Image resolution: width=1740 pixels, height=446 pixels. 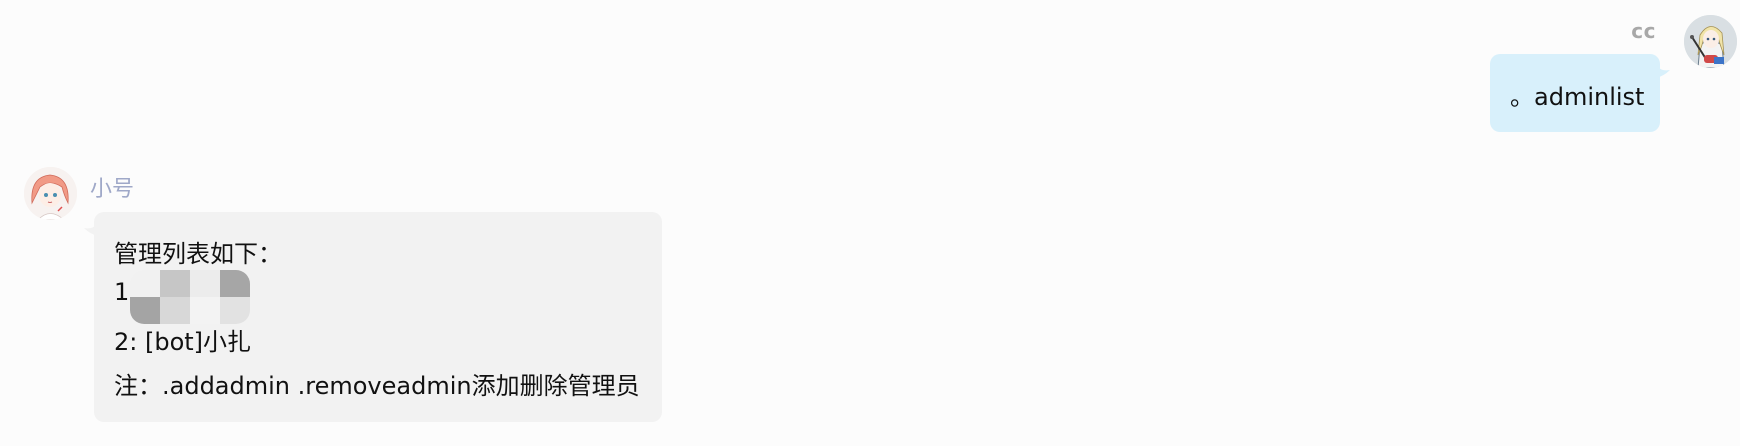 I want to click on anime-girl-guitar-avatar-icon, so click(x=1710, y=41).